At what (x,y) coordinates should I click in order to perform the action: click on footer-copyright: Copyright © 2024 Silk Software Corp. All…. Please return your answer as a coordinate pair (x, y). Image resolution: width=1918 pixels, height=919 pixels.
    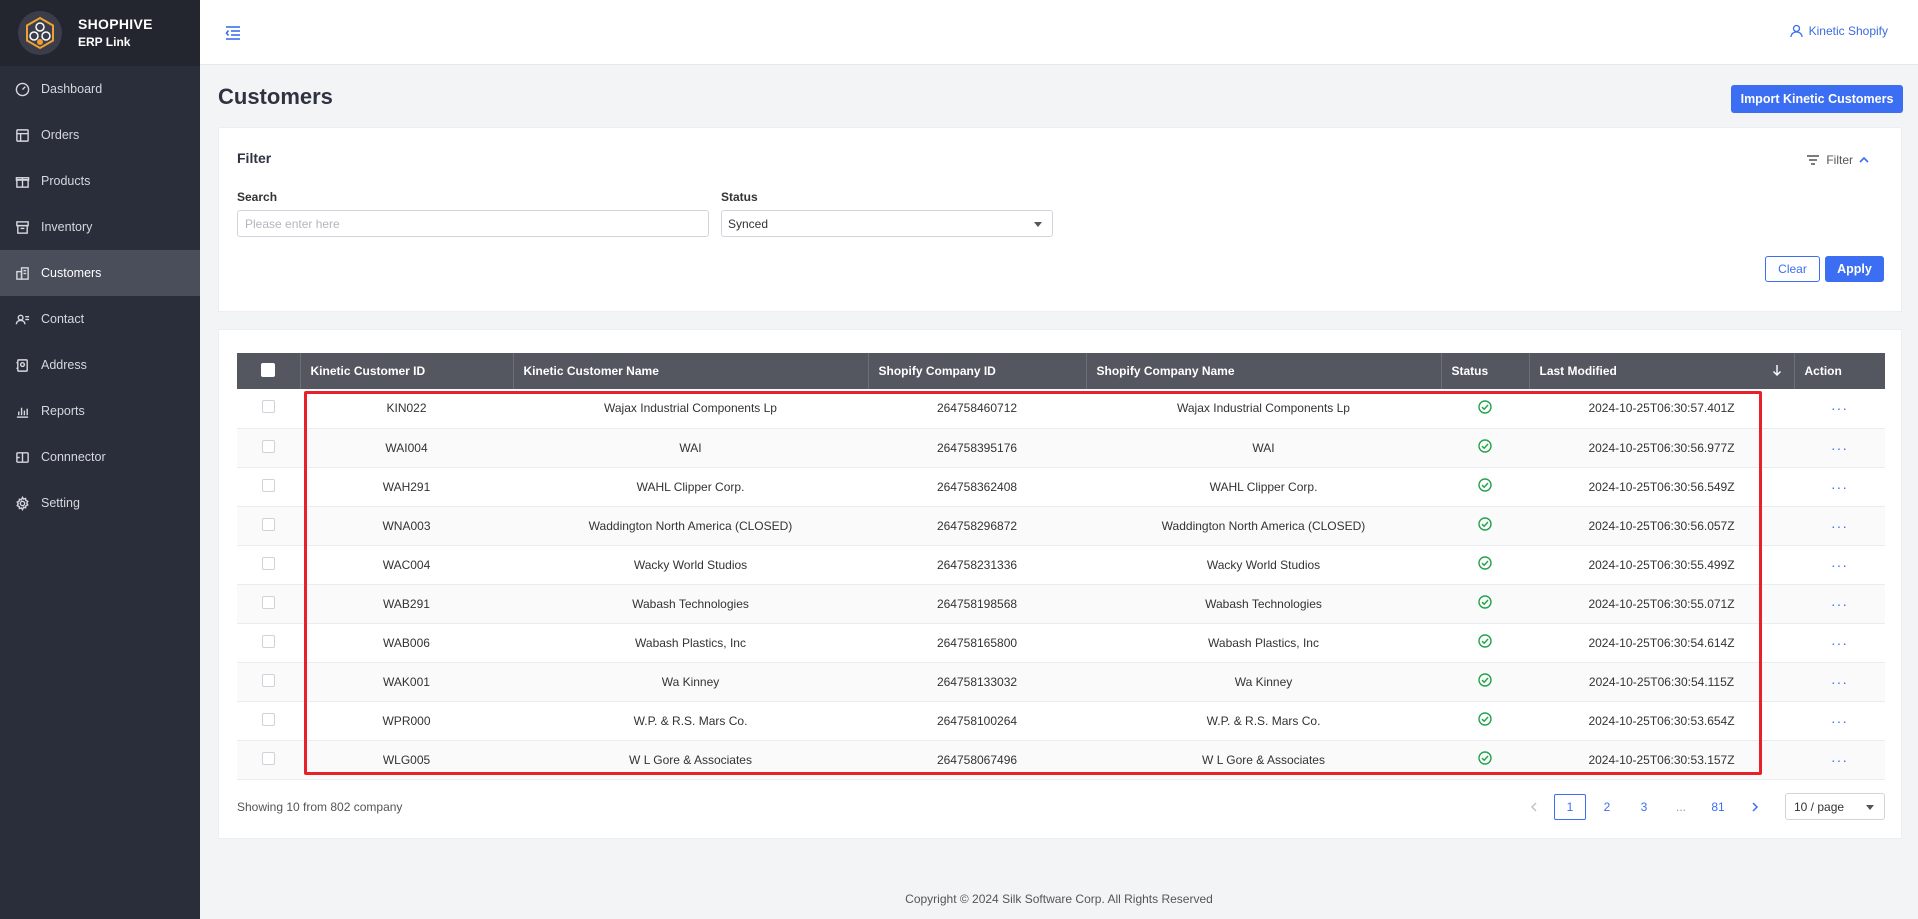
    Looking at the image, I should click on (1059, 899).